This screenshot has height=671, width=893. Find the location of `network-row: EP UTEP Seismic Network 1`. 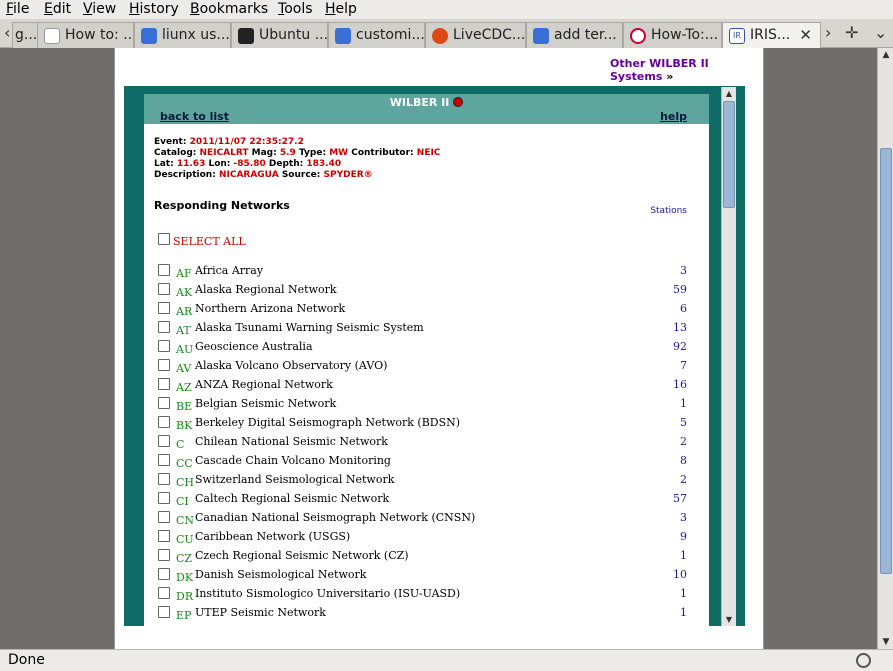

network-row: EP UTEP Seismic Network 1 is located at coordinates (426, 612).